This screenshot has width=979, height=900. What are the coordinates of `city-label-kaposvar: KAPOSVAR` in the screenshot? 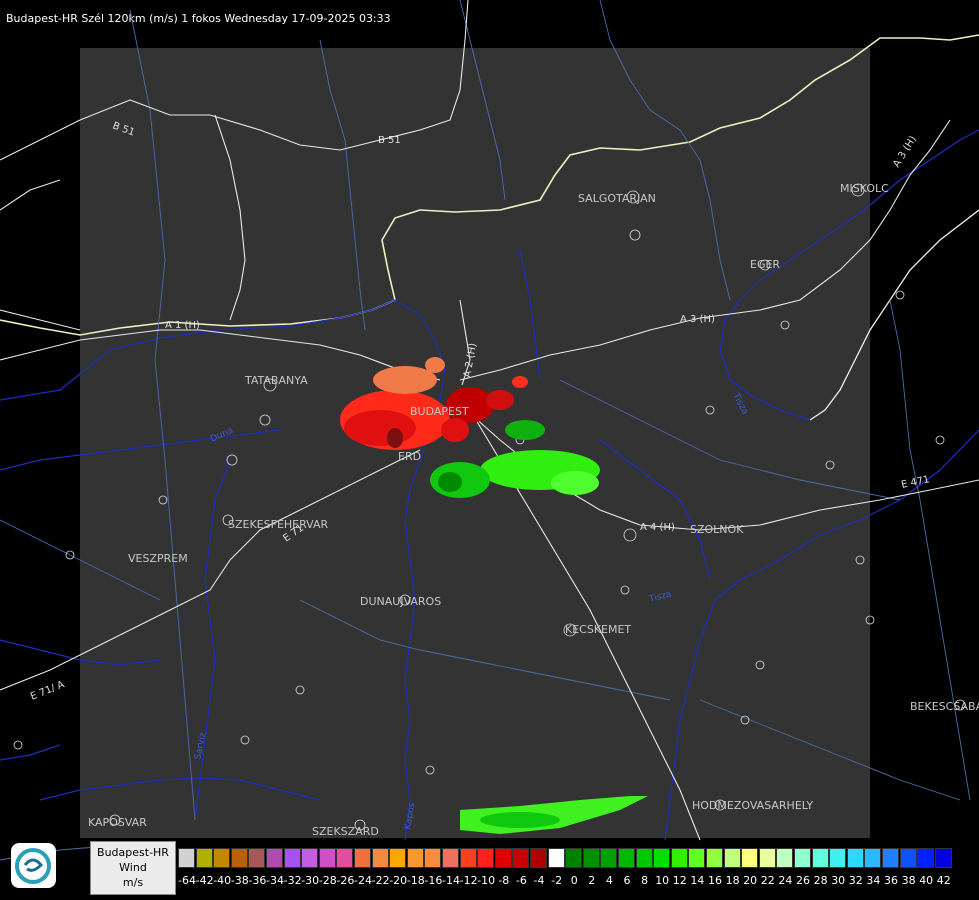 It's located at (117, 822).